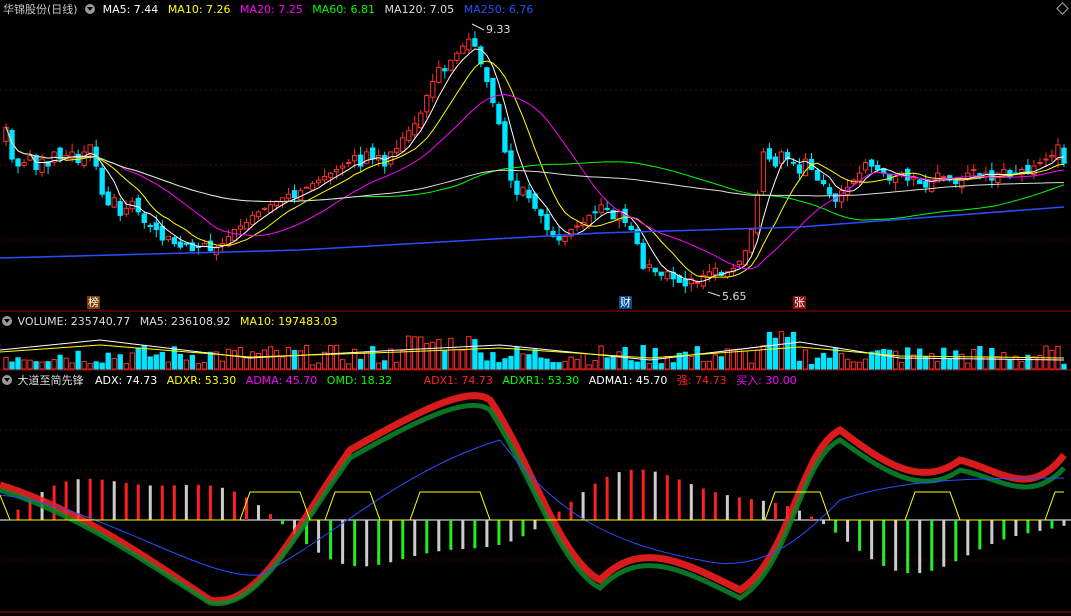 Image resolution: width=1071 pixels, height=616 pixels. What do you see at coordinates (93, 302) in the screenshot?
I see `marker-rank: 榜` at bounding box center [93, 302].